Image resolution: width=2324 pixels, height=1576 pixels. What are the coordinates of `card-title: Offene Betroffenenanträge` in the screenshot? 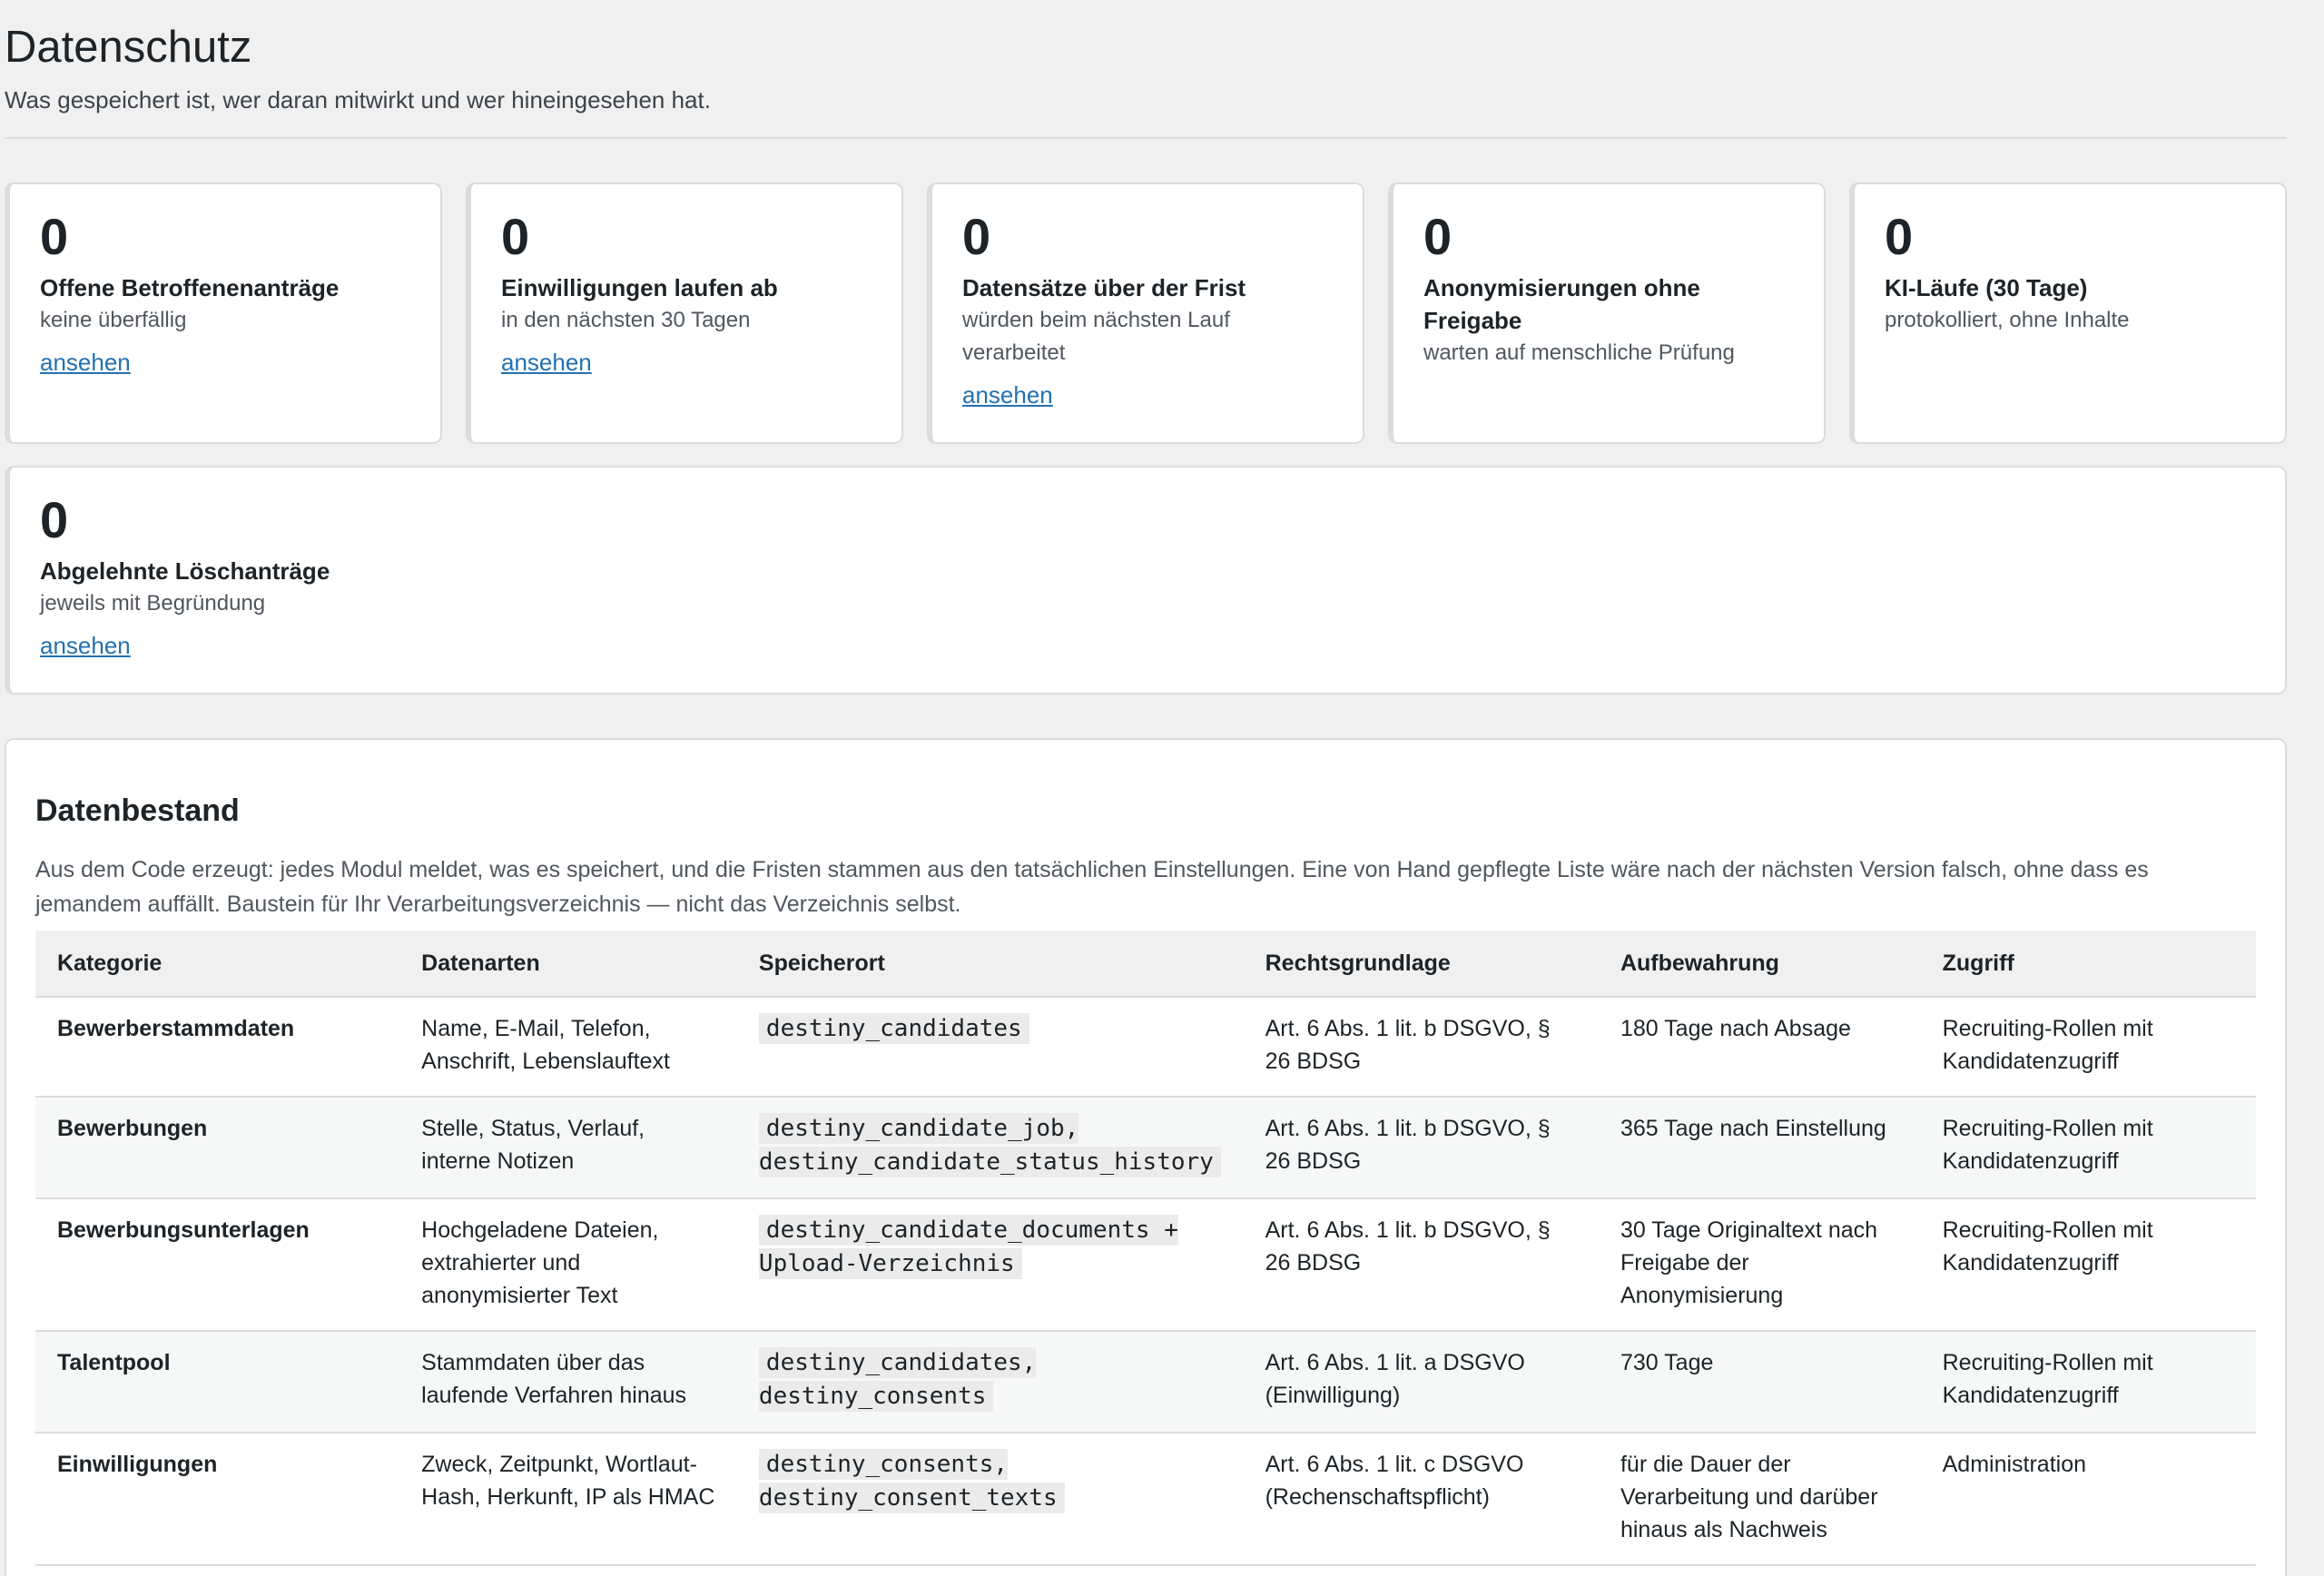 It's located at (190, 287).